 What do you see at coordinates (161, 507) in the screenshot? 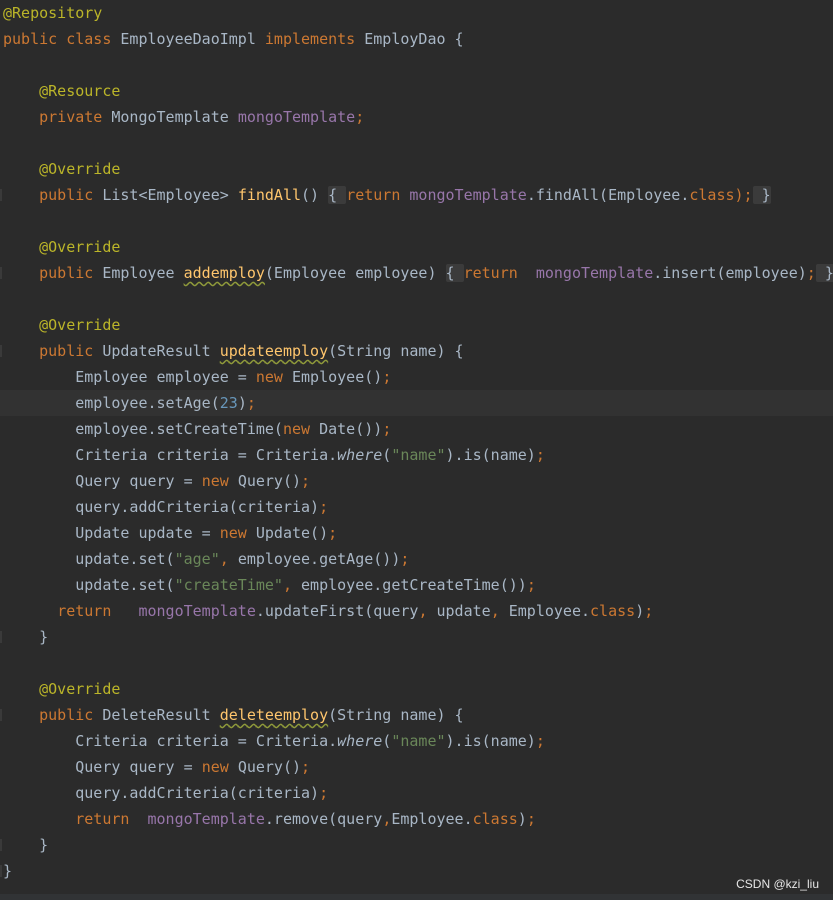
I see `code-token: query.addCriteria(criteria)` at bounding box center [161, 507].